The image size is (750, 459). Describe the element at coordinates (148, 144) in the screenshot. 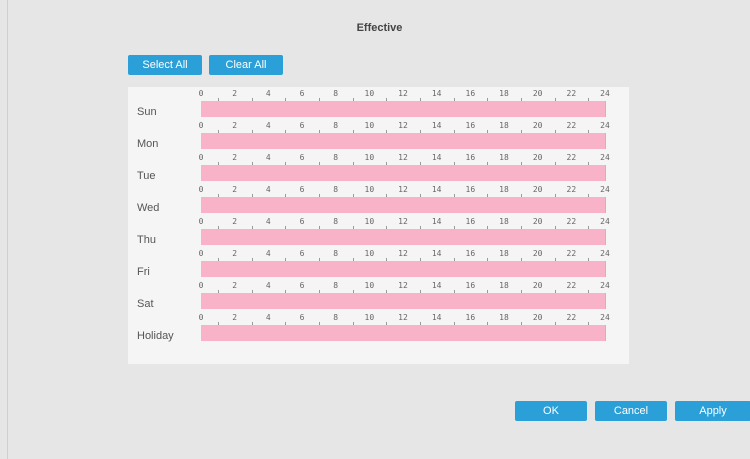

I see `day-label: Mon` at that location.